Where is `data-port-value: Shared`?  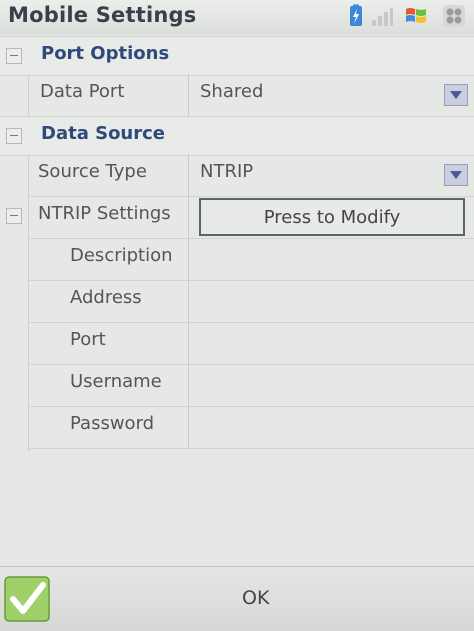 data-port-value: Shared is located at coordinates (231, 91).